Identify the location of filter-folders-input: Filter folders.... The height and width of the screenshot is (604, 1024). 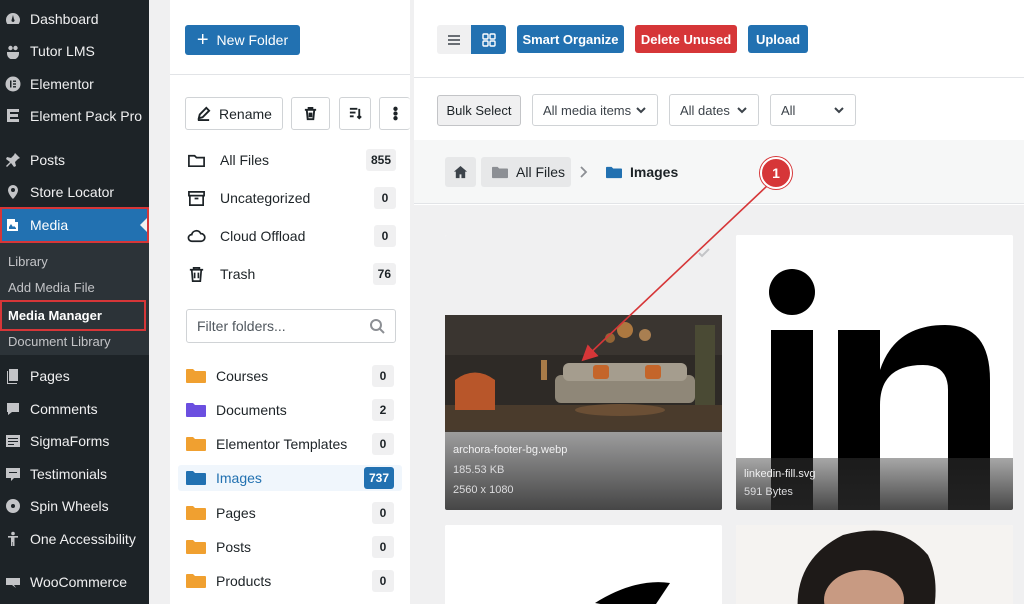
(291, 326).